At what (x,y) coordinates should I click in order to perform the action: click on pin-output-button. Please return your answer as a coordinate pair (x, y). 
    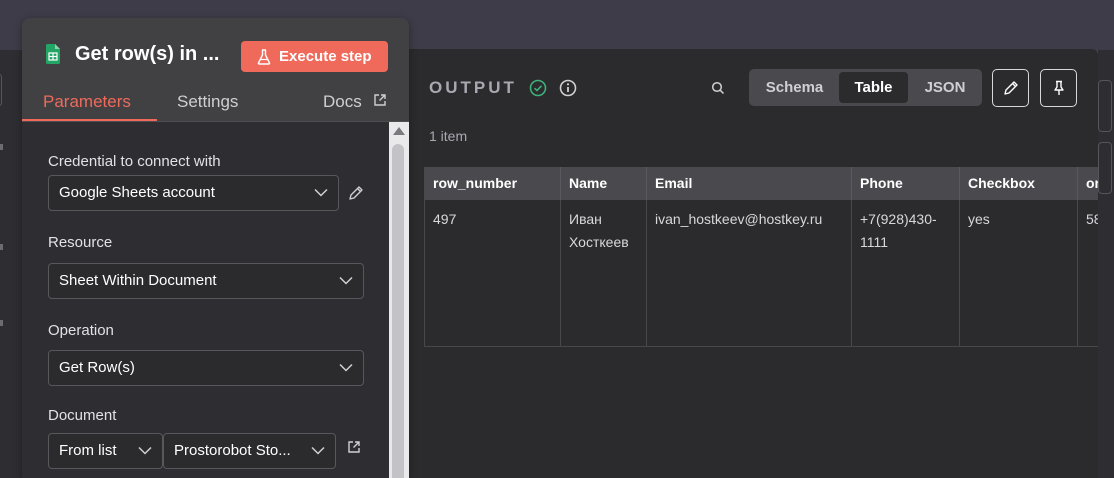
    Looking at the image, I should click on (1058, 88).